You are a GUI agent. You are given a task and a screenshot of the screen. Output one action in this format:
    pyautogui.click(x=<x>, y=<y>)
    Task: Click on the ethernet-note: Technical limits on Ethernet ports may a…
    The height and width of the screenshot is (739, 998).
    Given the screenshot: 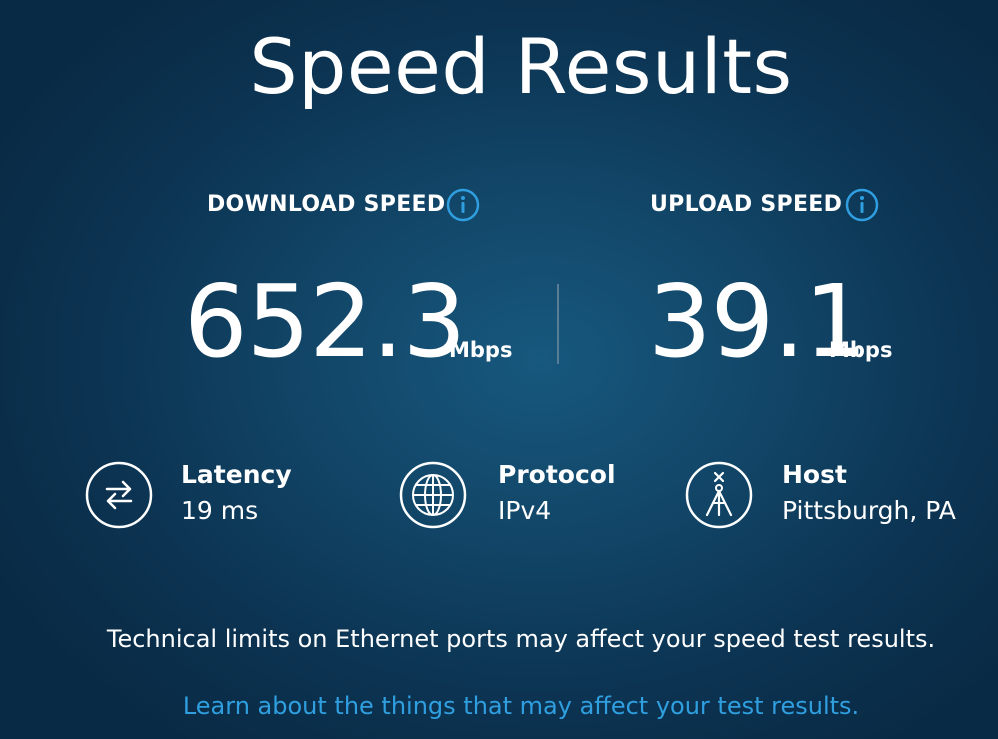 What is the action you would take?
    pyautogui.click(x=521, y=639)
    